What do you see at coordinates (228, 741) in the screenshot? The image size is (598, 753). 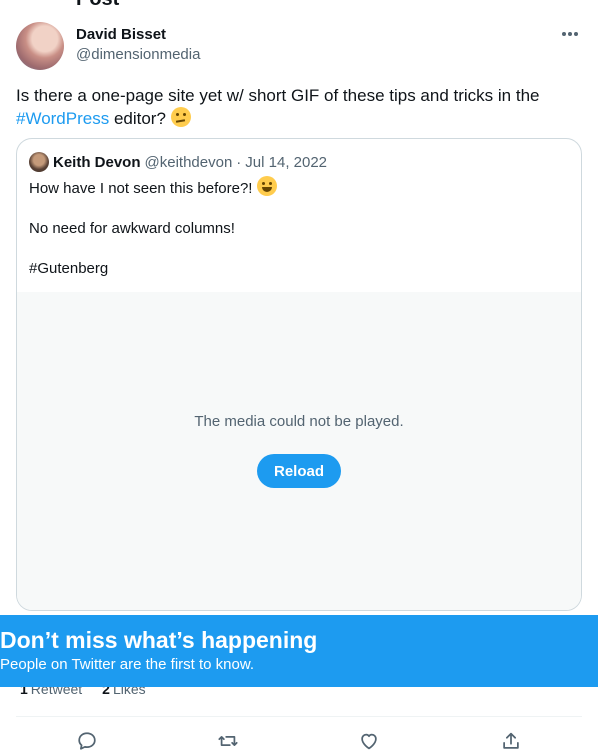 I see `retweet-icon` at bounding box center [228, 741].